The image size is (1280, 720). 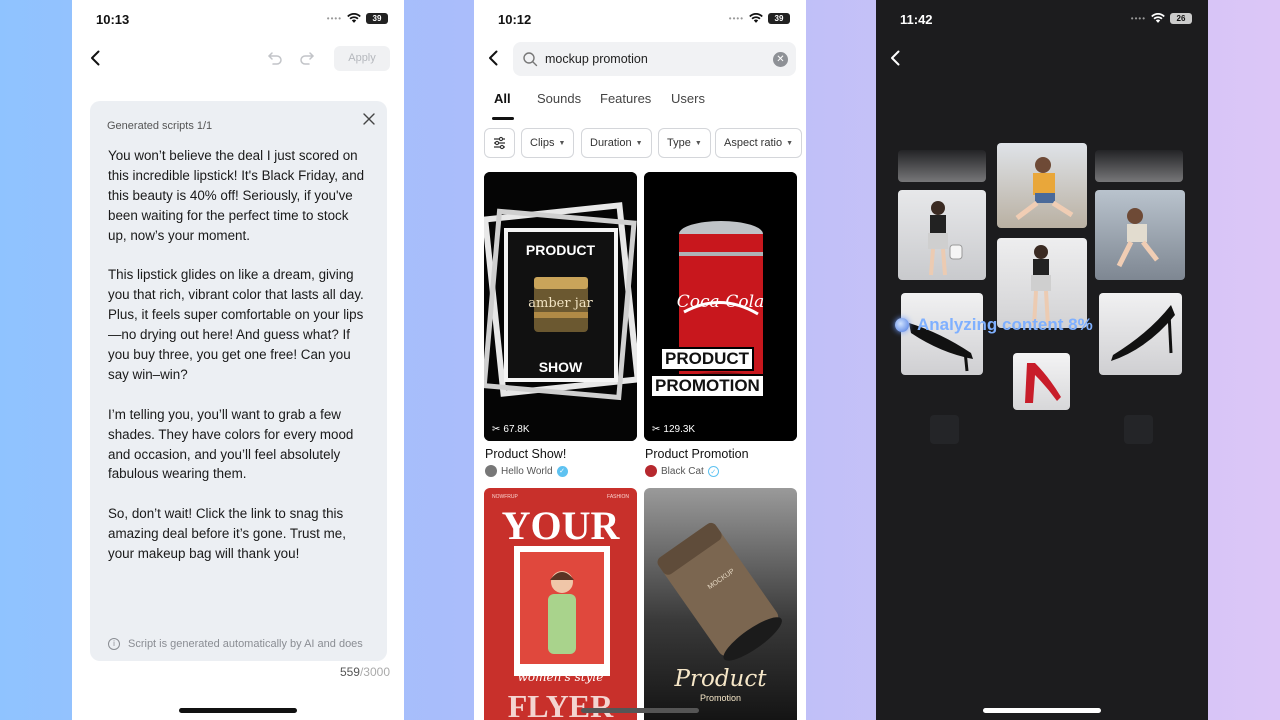 I want to click on analyzing-progress: Analyzing content 8%, so click(x=994, y=325).